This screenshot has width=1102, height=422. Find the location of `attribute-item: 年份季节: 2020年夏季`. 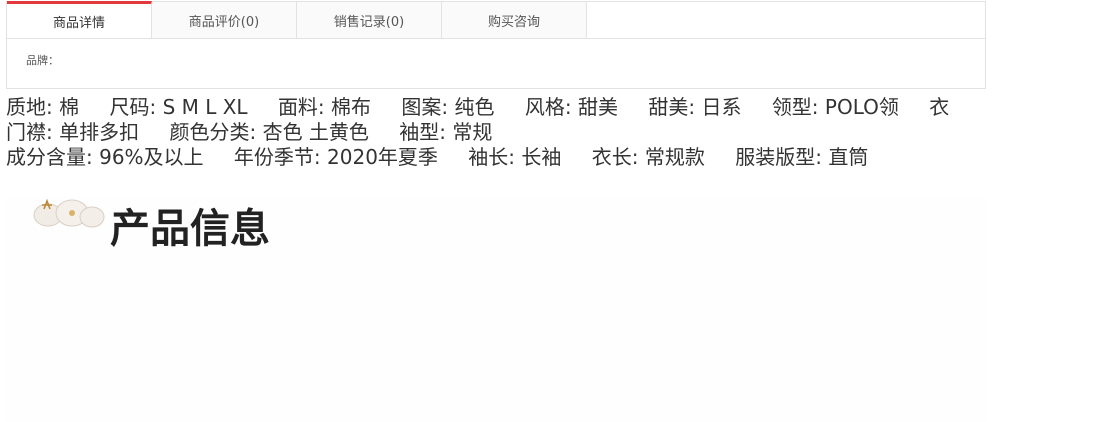

attribute-item: 年份季节: 2020年夏季 is located at coordinates (335, 157).